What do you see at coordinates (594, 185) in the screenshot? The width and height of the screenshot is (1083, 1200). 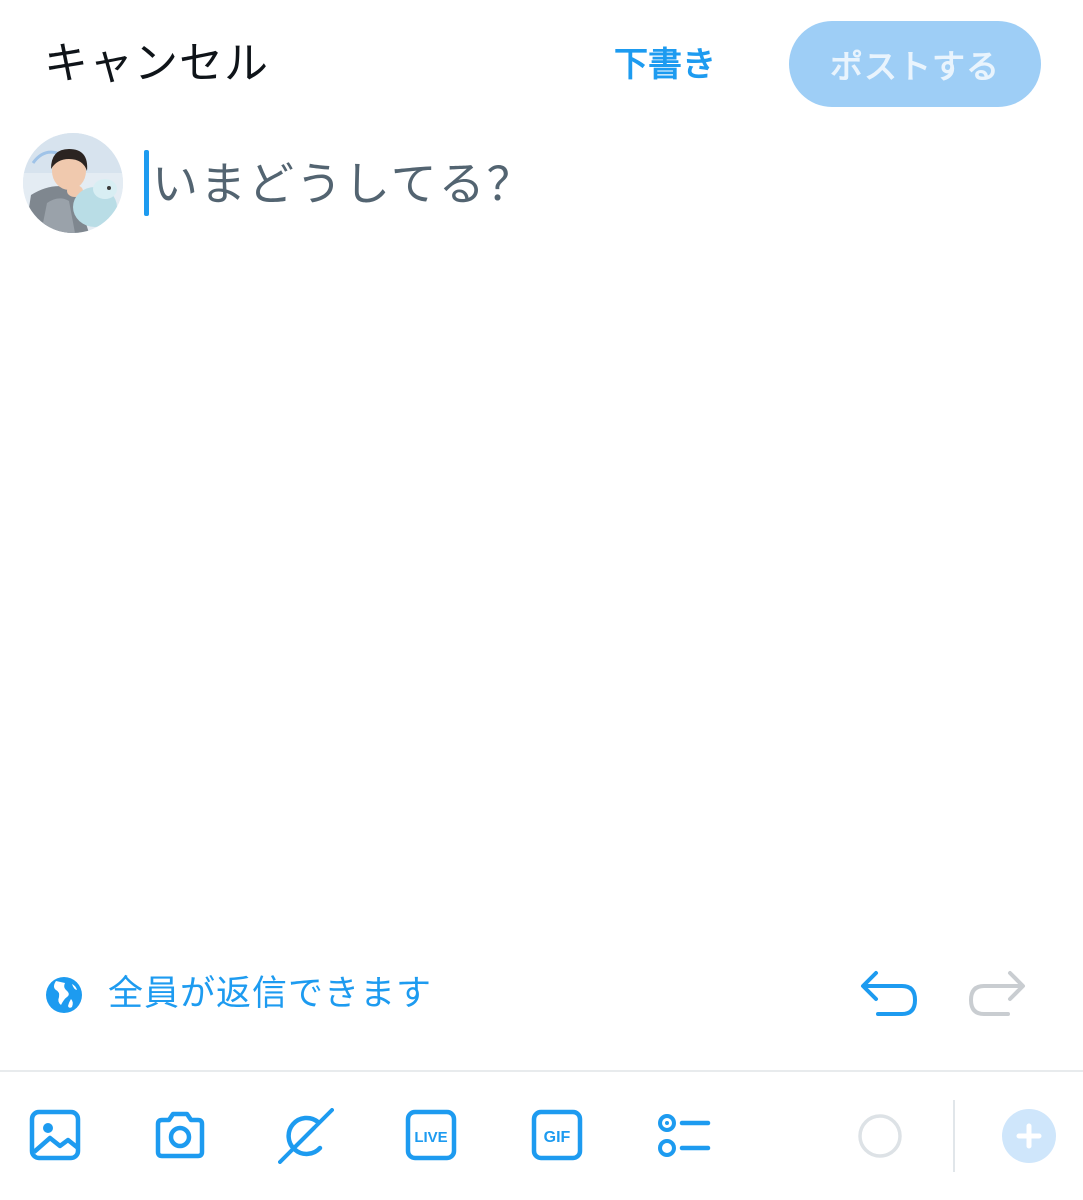 I see `compose-textarea: いまどうしてる？` at bounding box center [594, 185].